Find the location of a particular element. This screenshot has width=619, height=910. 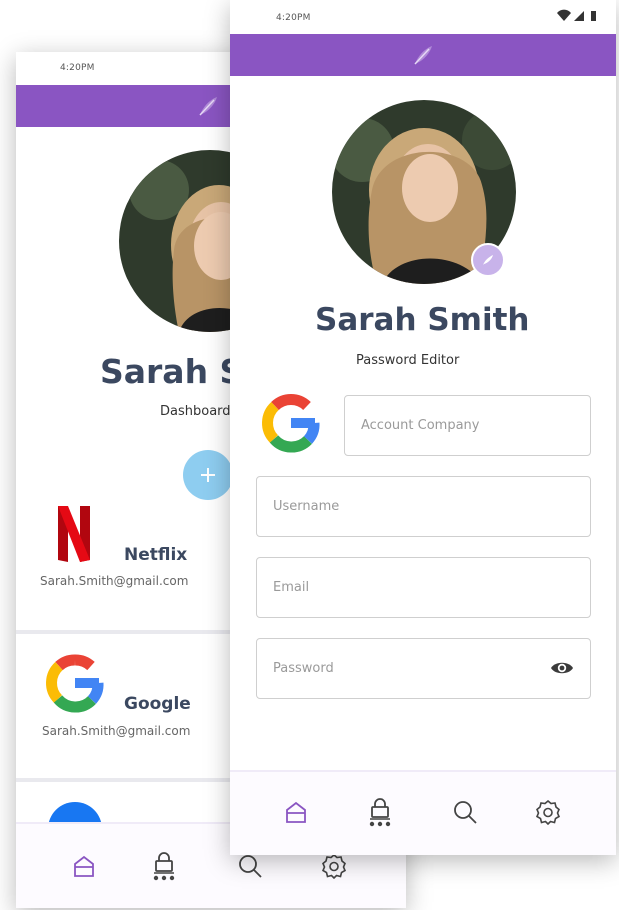

netflix-icon is located at coordinates (74, 534).